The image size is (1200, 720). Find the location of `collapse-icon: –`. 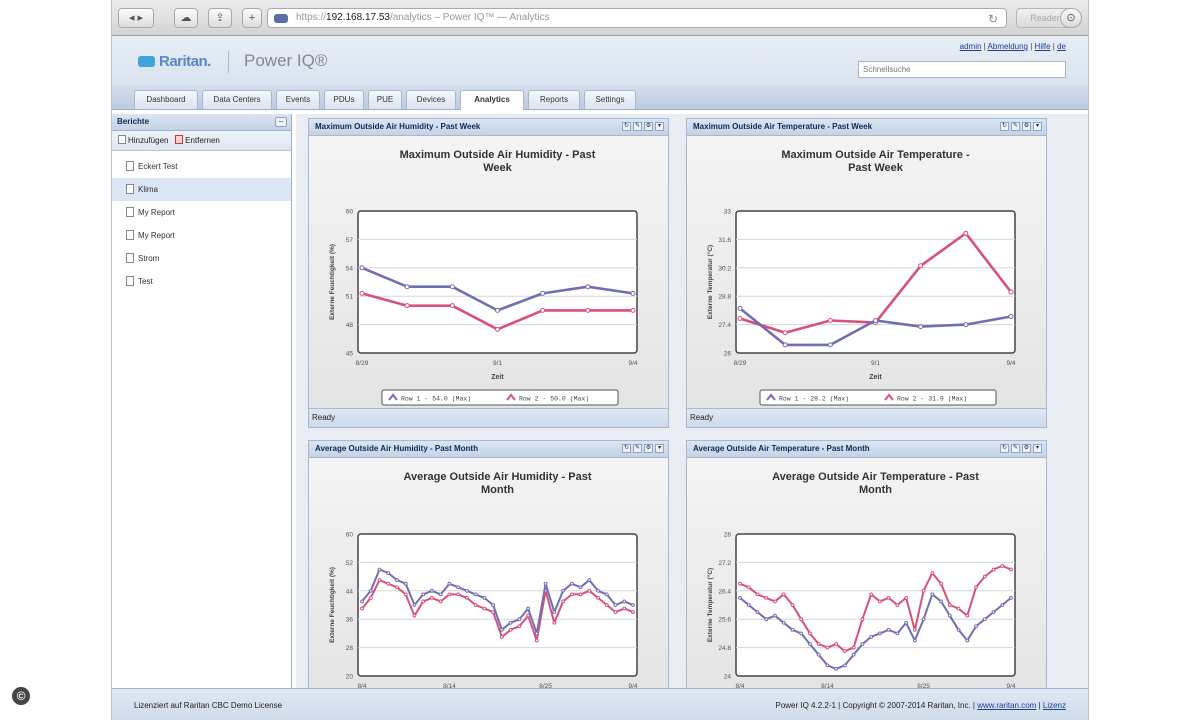

collapse-icon: – is located at coordinates (281, 122).